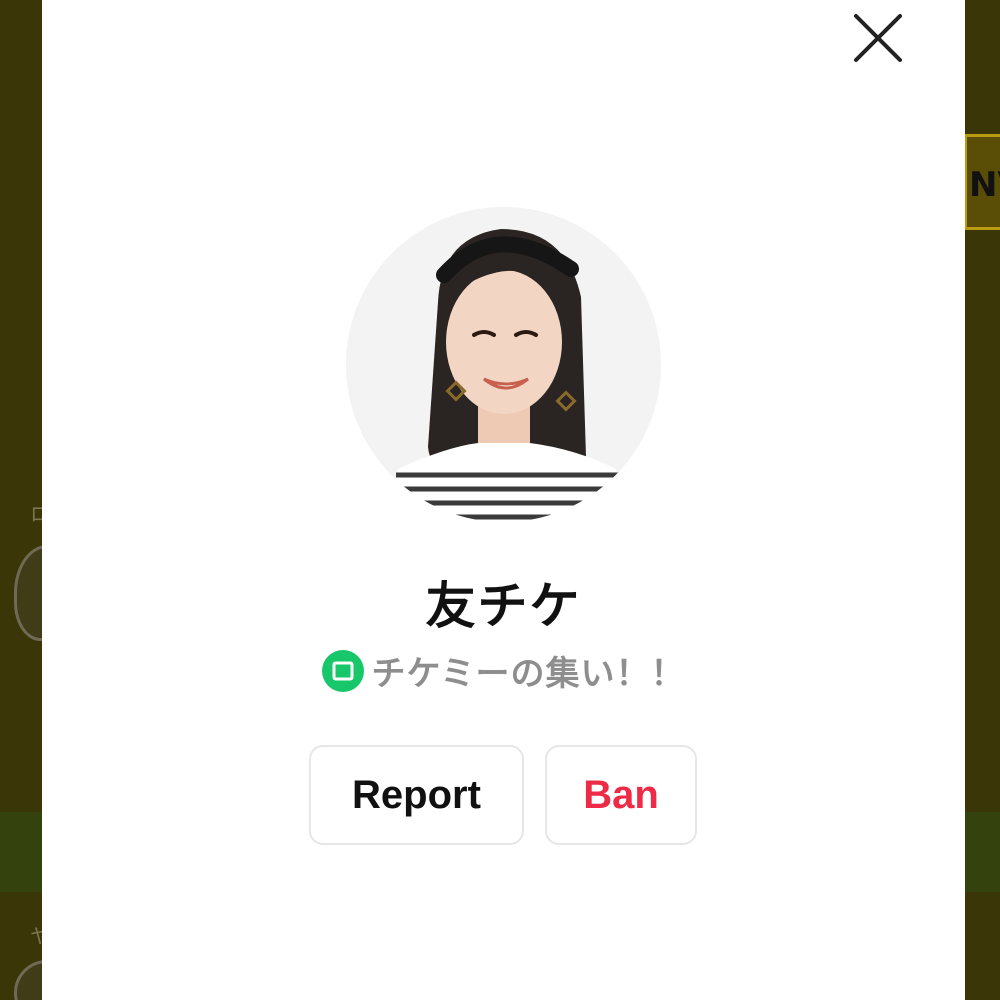 The image size is (1000, 1000). Describe the element at coordinates (342, 670) in the screenshot. I see `community-chat-icon` at that location.